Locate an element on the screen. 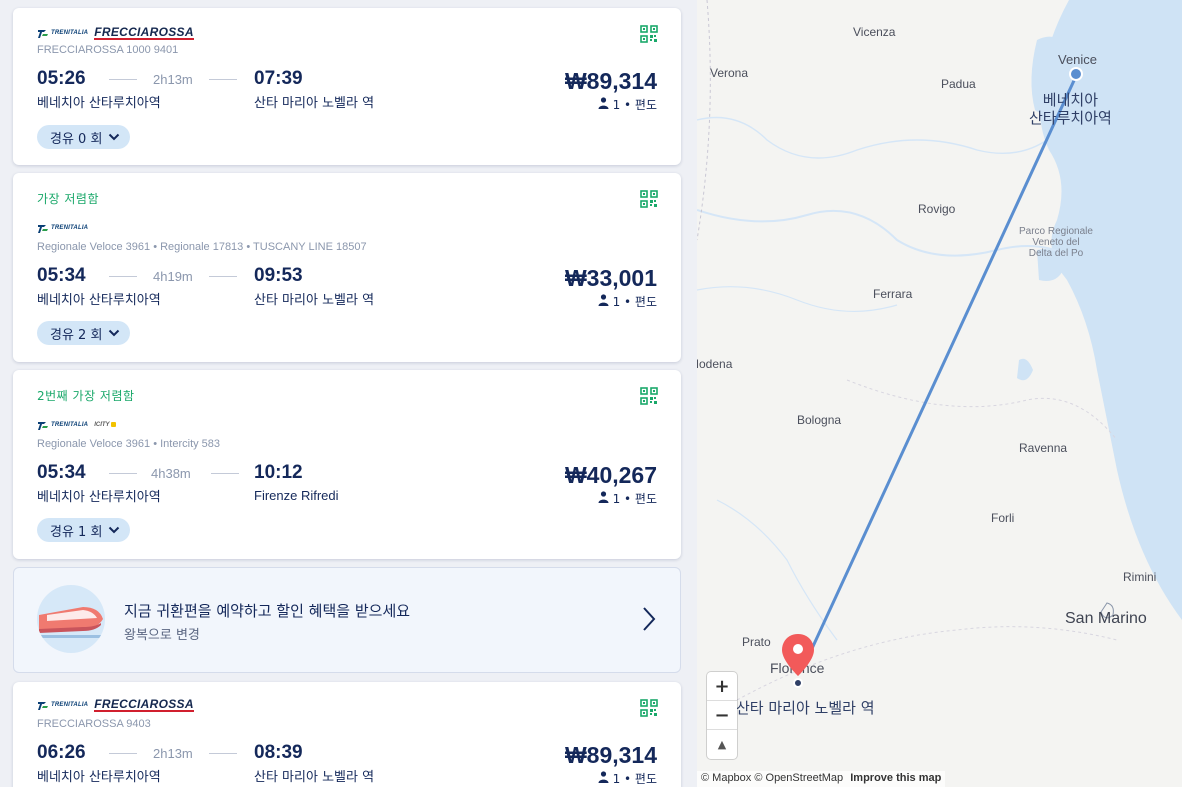 The height and width of the screenshot is (787, 1182). promo-subtitle: 왕복으로 변경 is located at coordinates (162, 633).